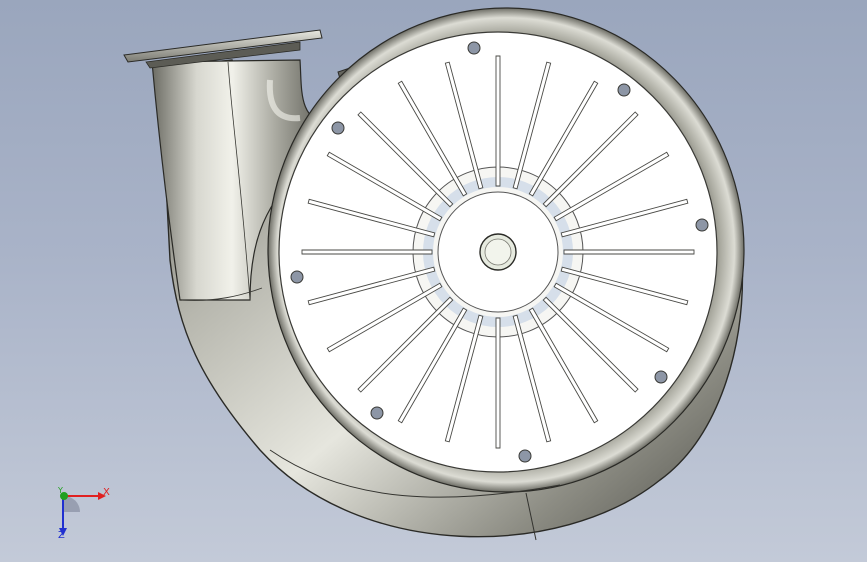  Describe the element at coordinates (498, 252) in the screenshot. I see `shaft-hub-inner` at that location.